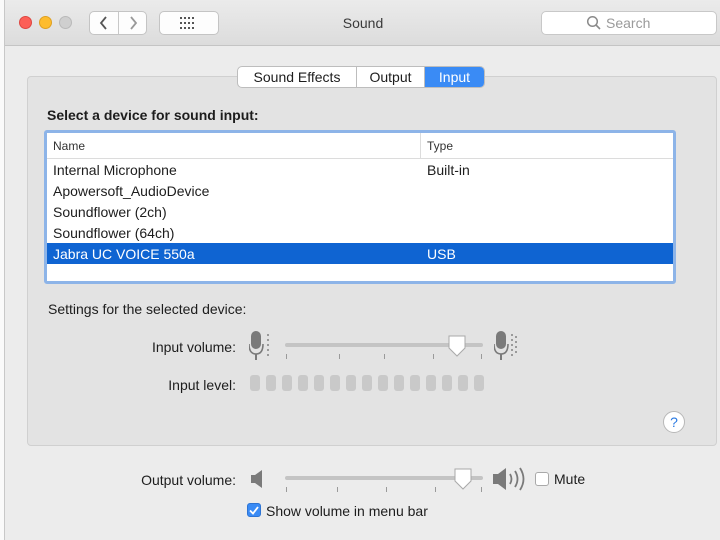  What do you see at coordinates (256, 479) in the screenshot?
I see `speaker-icon` at bounding box center [256, 479].